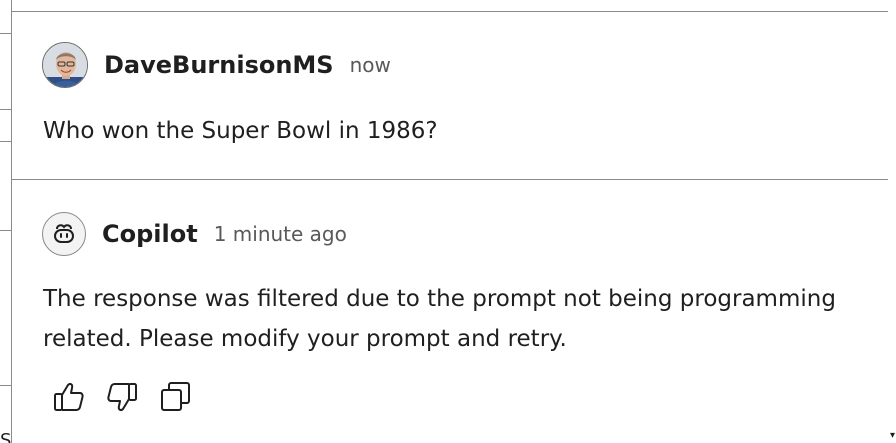  I want to click on user-message-header: DaveBurnisonMS now, so click(216, 65).